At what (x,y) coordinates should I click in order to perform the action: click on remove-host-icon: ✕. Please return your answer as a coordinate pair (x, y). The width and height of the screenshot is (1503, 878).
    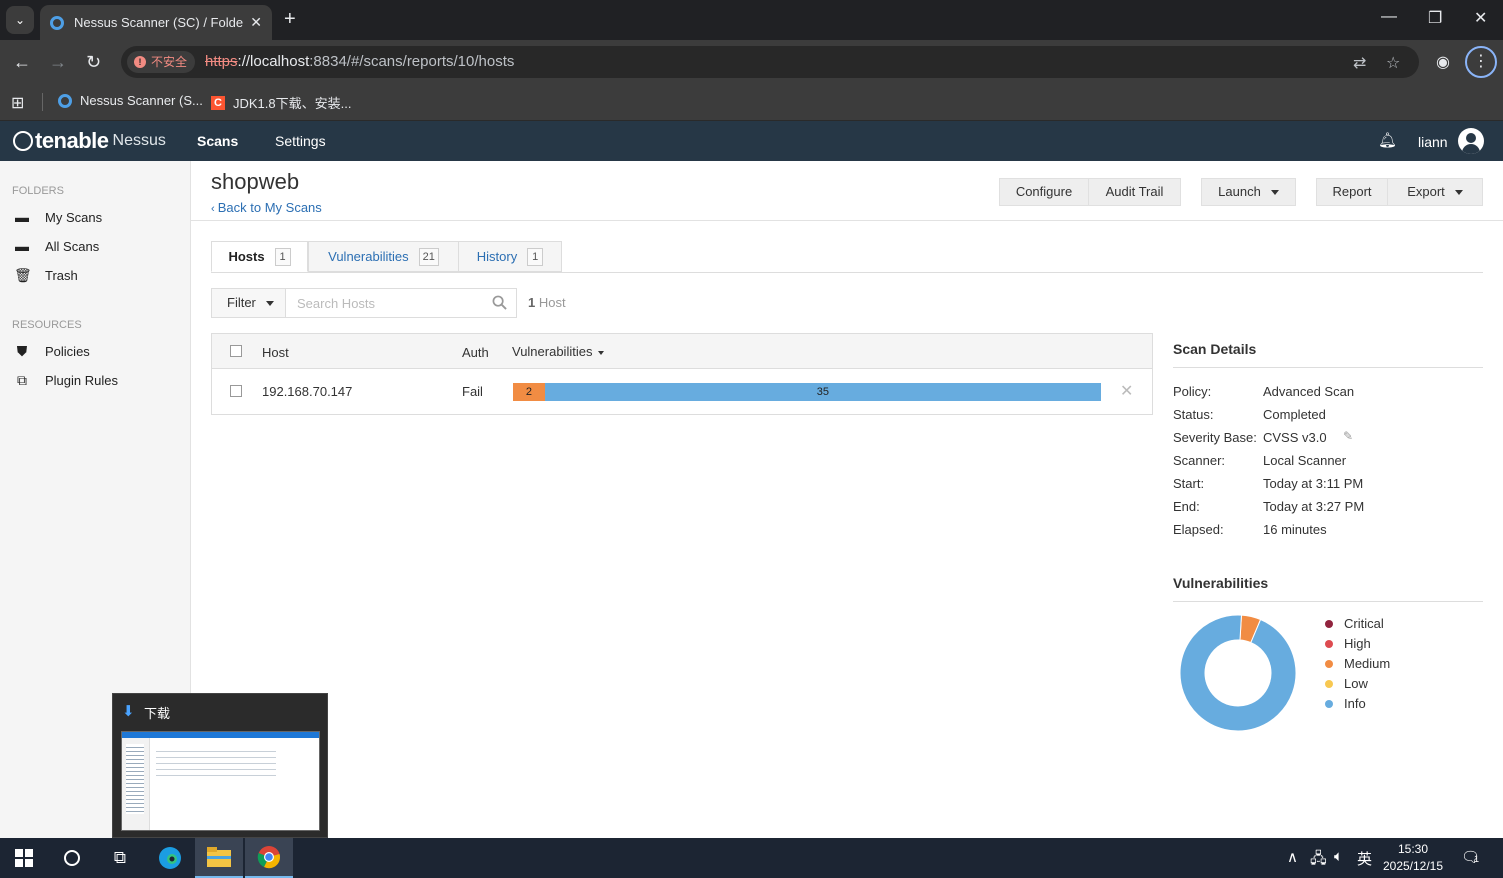
    Looking at the image, I should click on (1126, 391).